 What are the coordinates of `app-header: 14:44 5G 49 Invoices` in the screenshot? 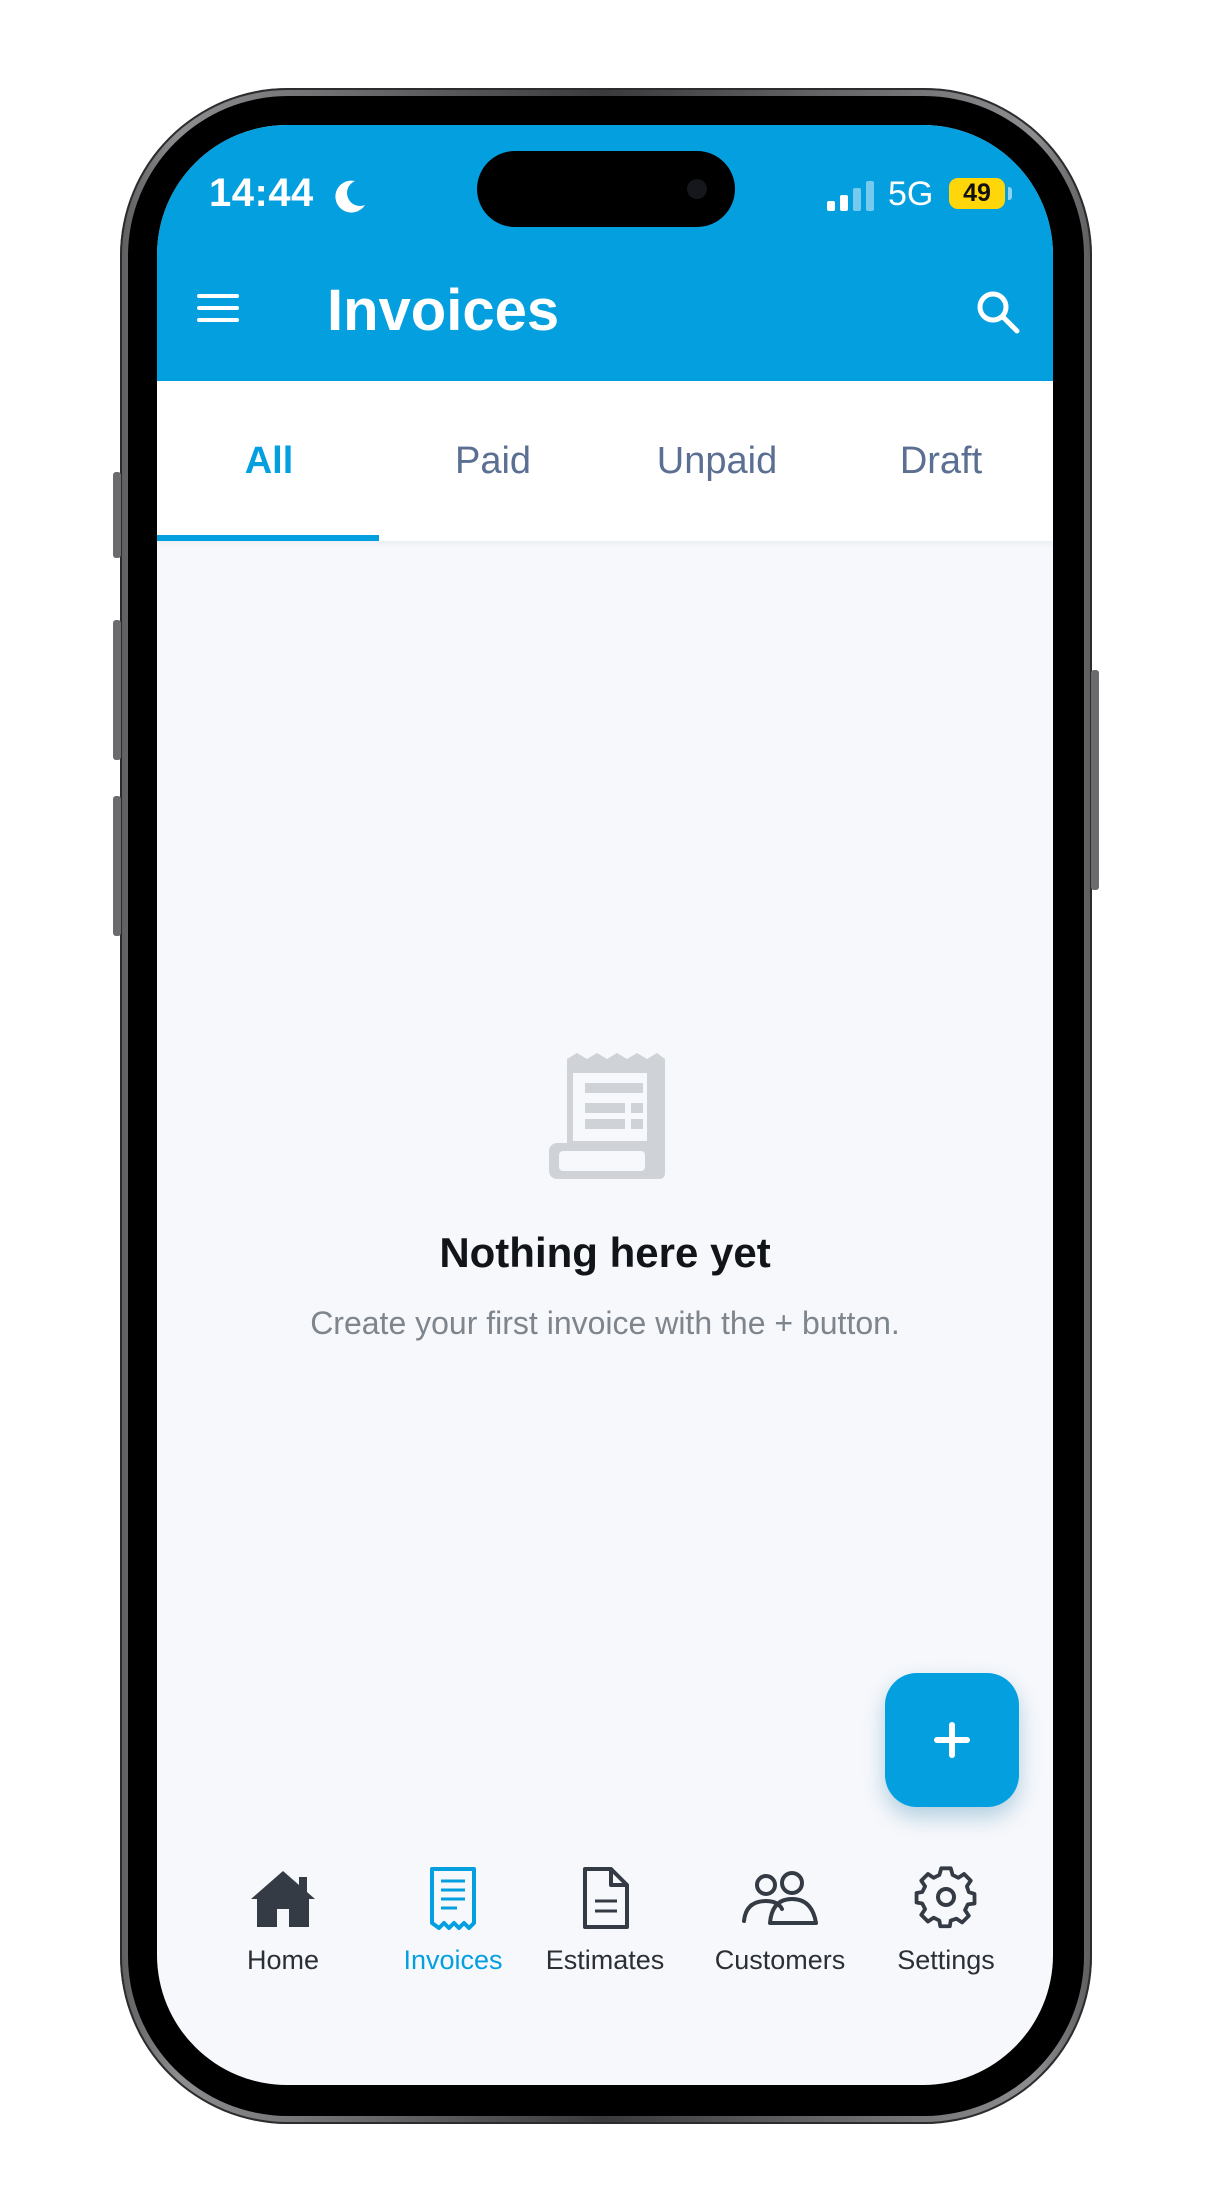 It's located at (605, 253).